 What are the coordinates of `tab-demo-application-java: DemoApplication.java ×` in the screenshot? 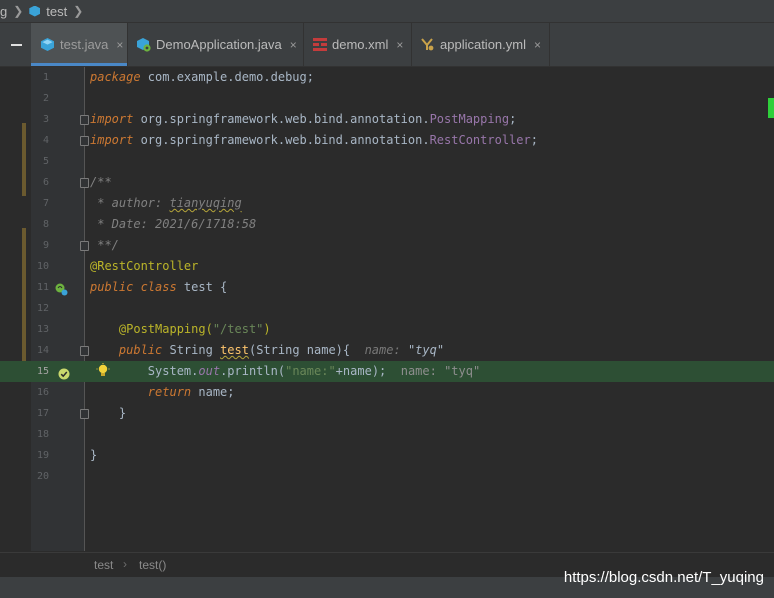 It's located at (216, 44).